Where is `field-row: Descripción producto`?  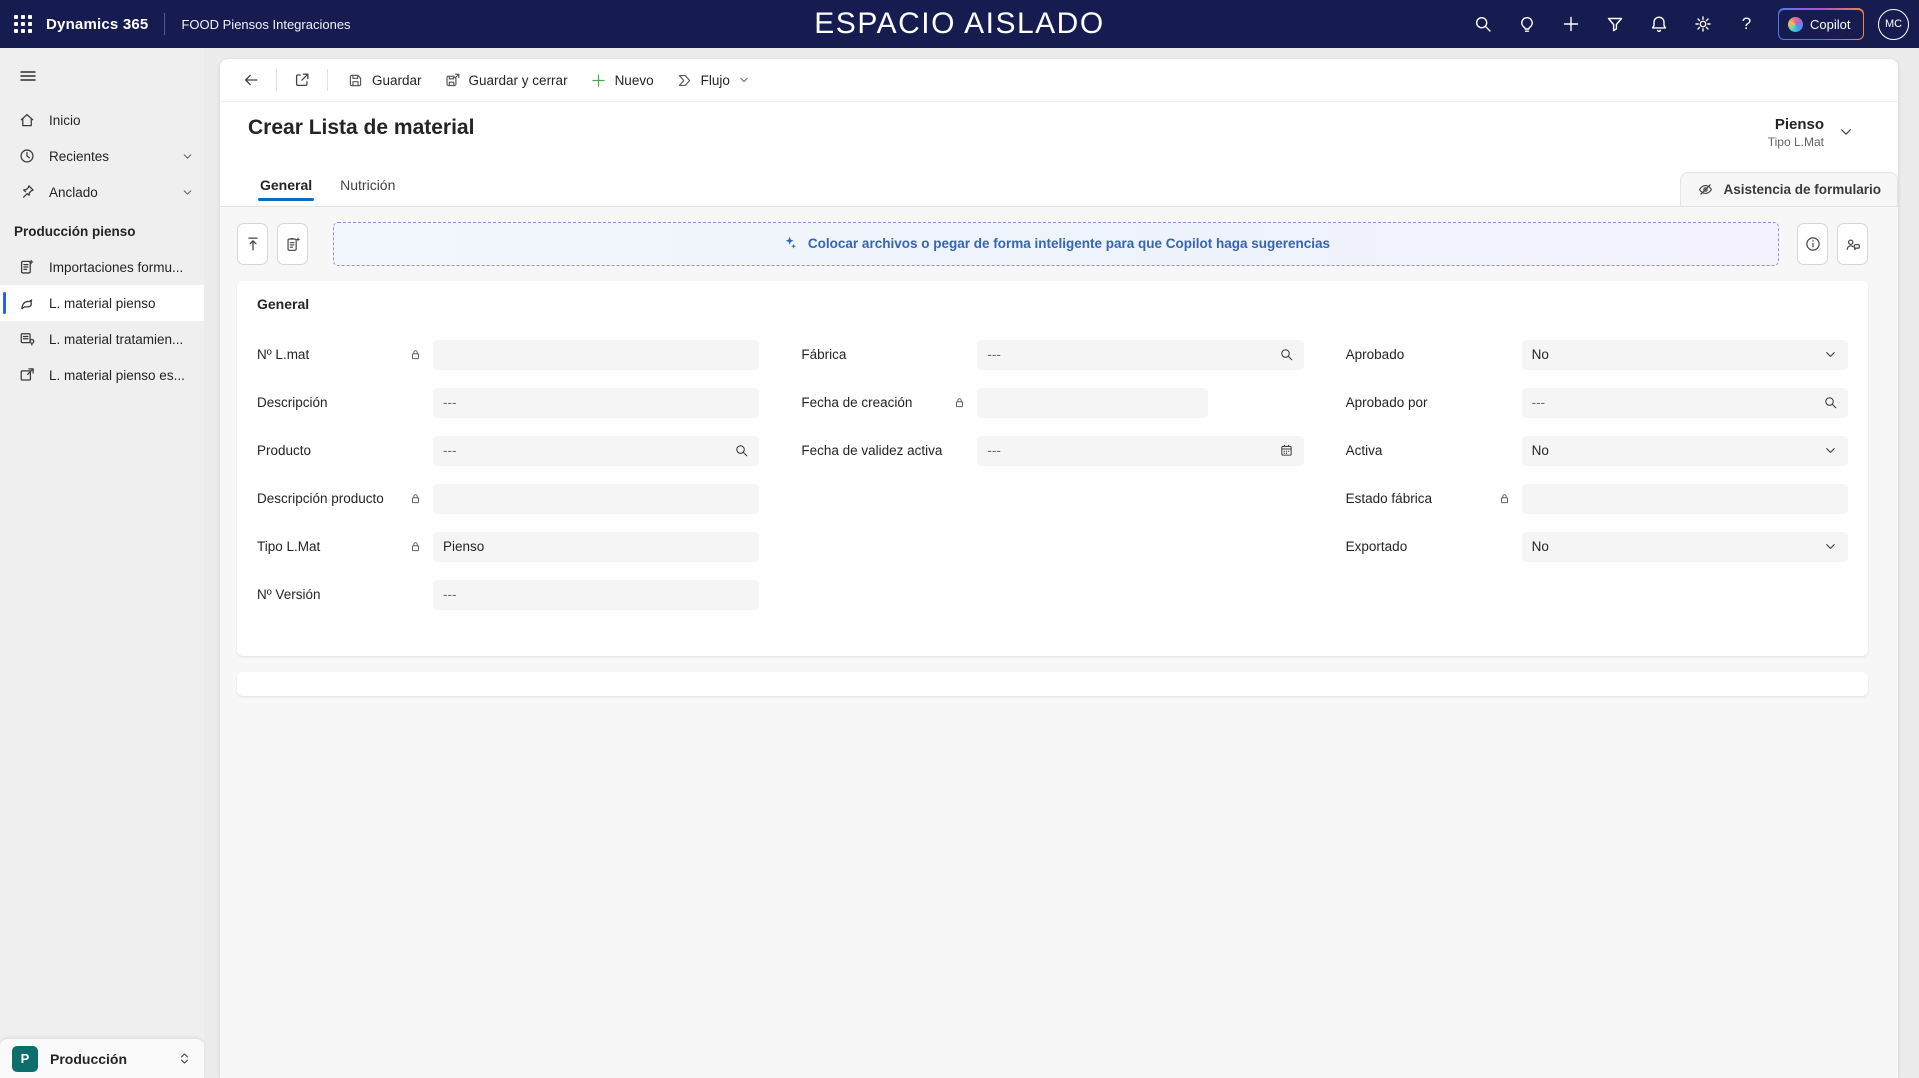 field-row: Descripción producto is located at coordinates (508, 498).